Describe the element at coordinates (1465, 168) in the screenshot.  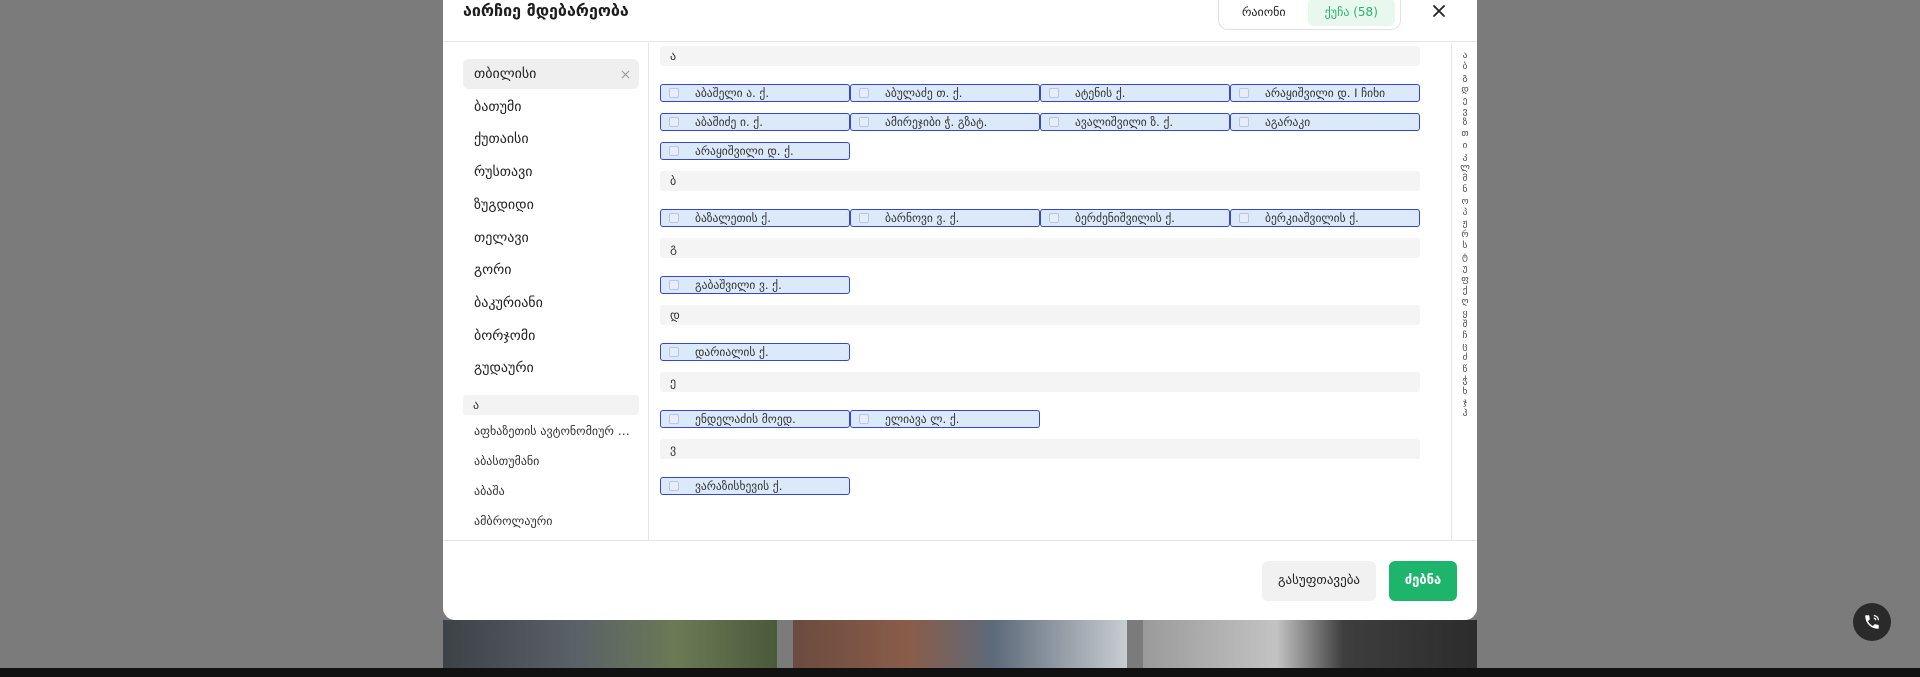
I see `alphabet-index-letter: ლ` at that location.